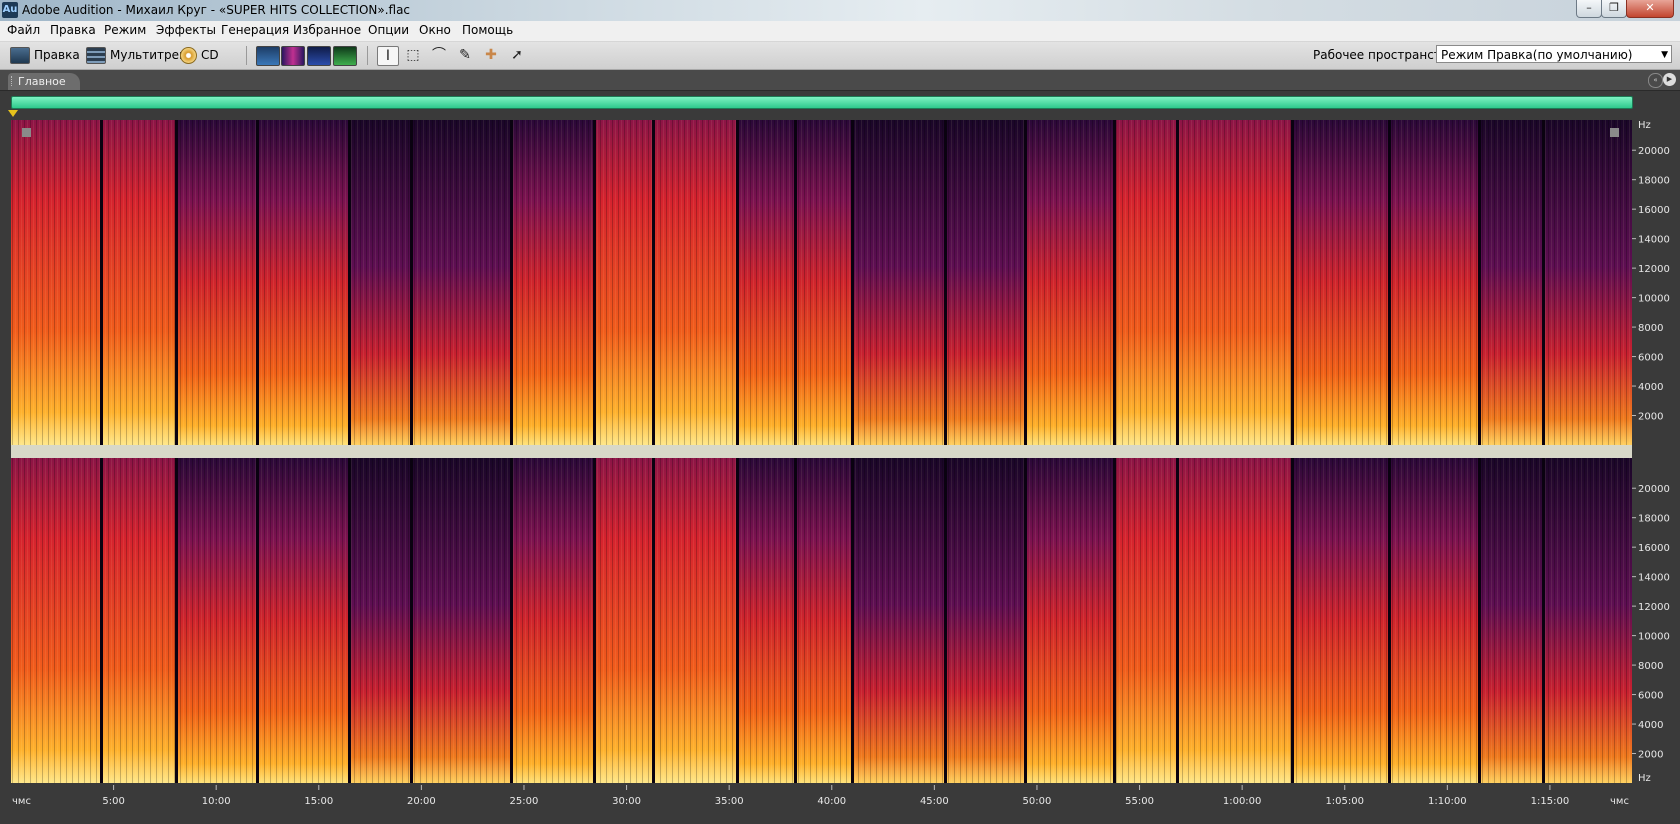  I want to click on chevron-down-icon: ▼, so click(1664, 55).